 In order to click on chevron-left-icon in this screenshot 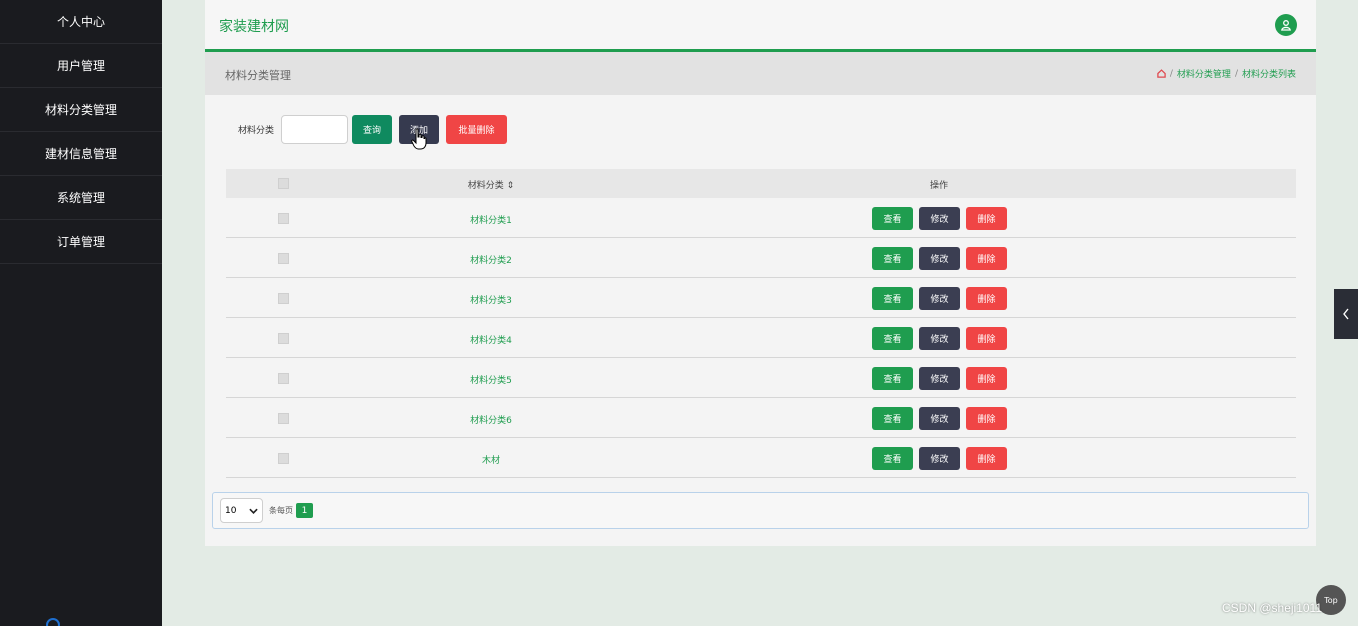, I will do `click(1346, 314)`.